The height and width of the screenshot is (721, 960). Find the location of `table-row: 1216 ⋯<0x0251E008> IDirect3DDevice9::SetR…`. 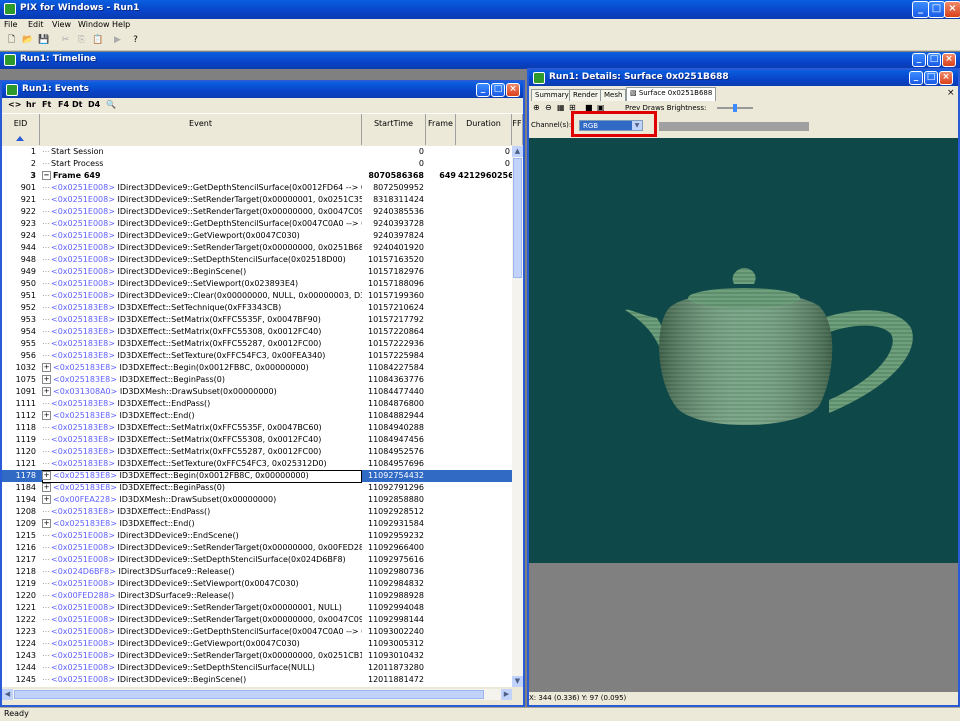

table-row: 1216 ⋯<0x0251E008> IDirect3DDevice9::SetR… is located at coordinates (257, 548).